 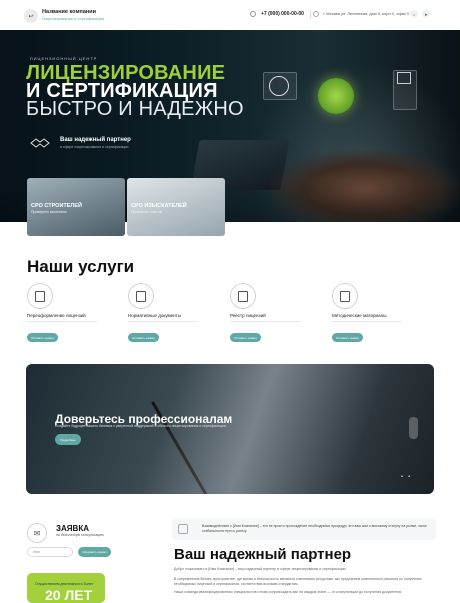 I want to click on company-name: Название компании, so click(x=69, y=12).